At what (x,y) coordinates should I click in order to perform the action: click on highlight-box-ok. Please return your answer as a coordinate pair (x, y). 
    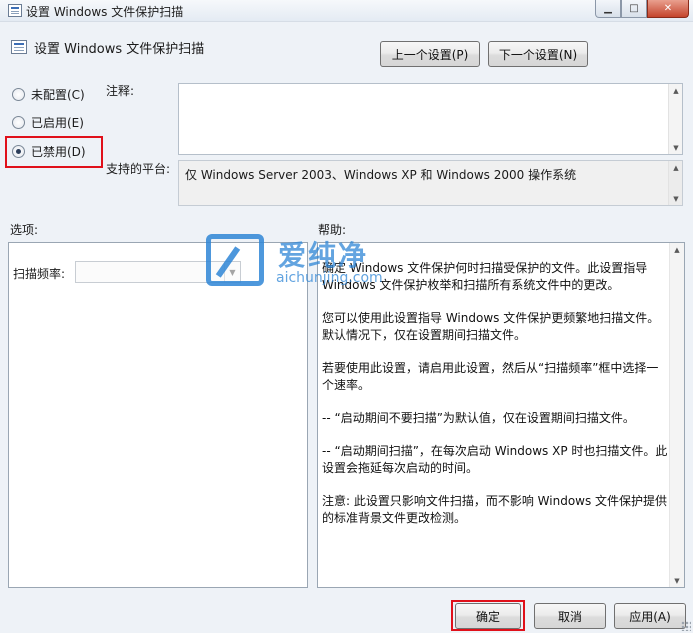
    Looking at the image, I should click on (488, 615).